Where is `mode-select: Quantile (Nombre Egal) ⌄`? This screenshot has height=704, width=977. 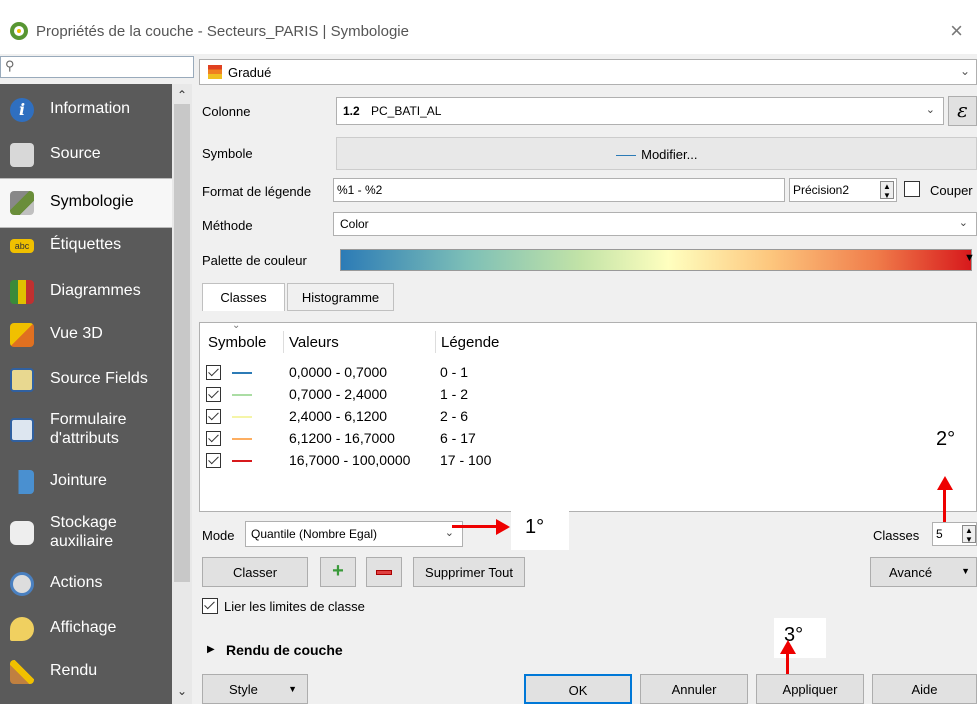
mode-select: Quantile (Nombre Egal) ⌄ is located at coordinates (354, 534).